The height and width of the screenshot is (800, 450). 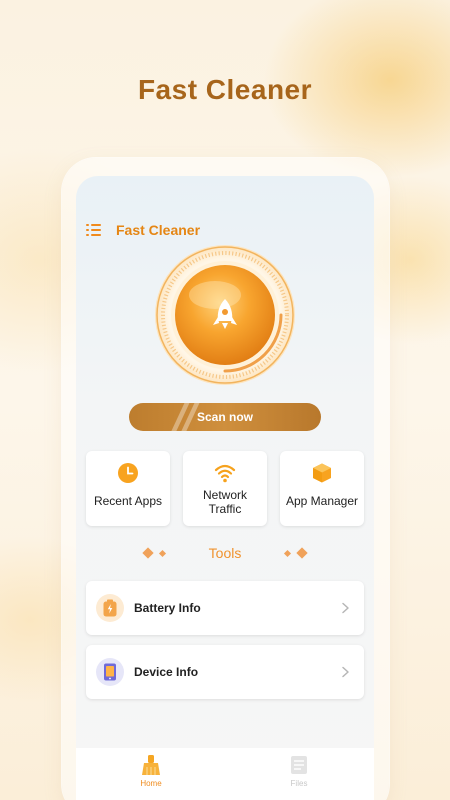 What do you see at coordinates (322, 473) in the screenshot?
I see `box-icon` at bounding box center [322, 473].